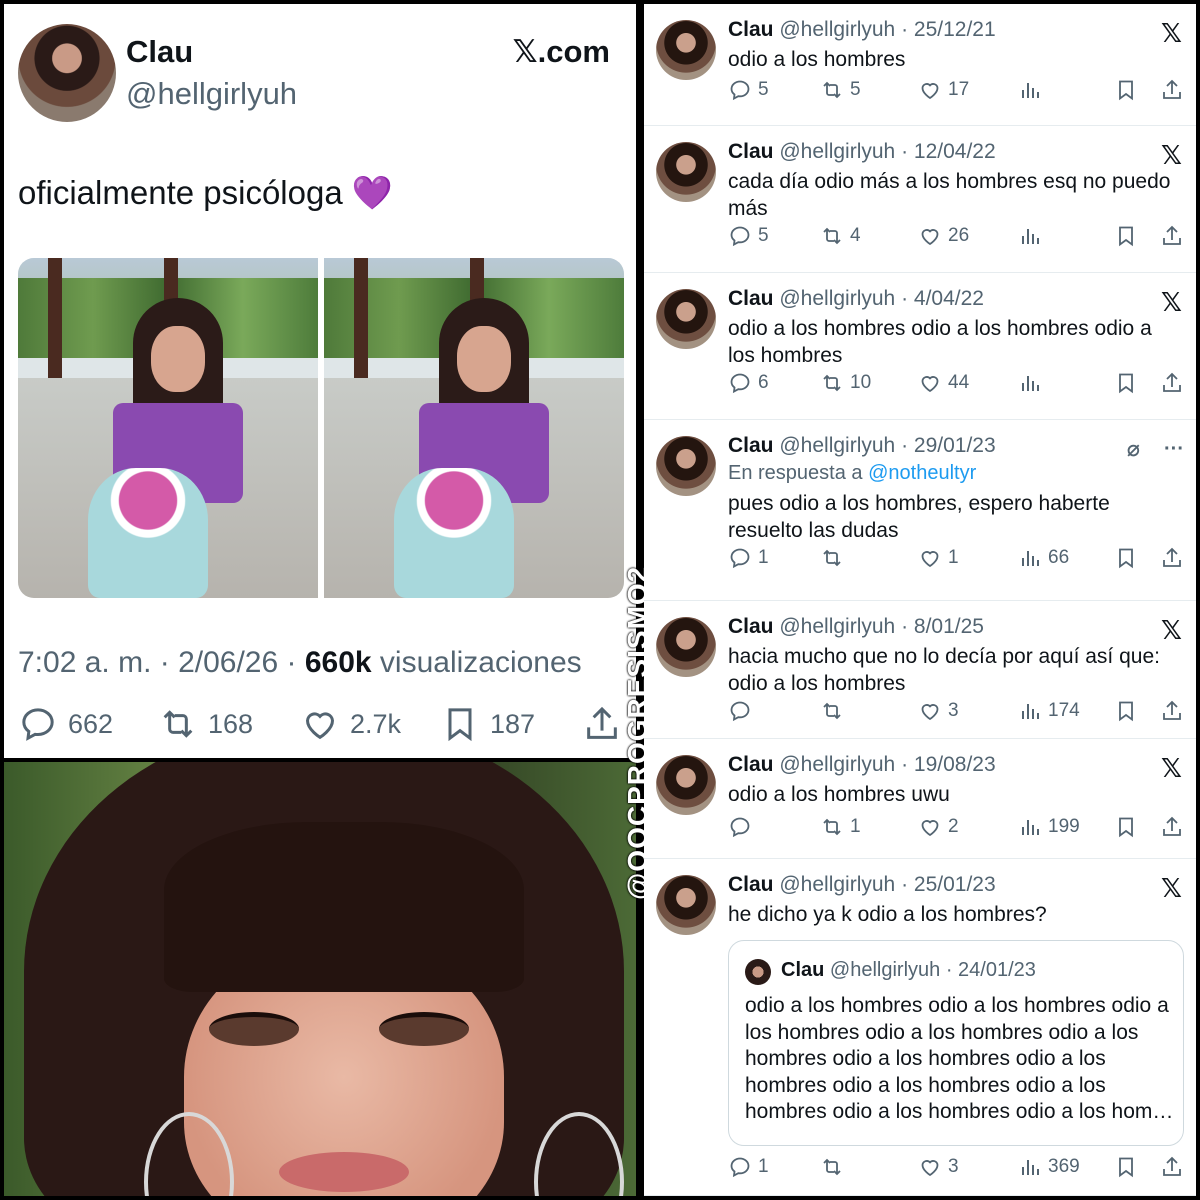 The image size is (1200, 1200). Describe the element at coordinates (942, 626) in the screenshot. I see `tweet-date: · 8/01/25` at that location.